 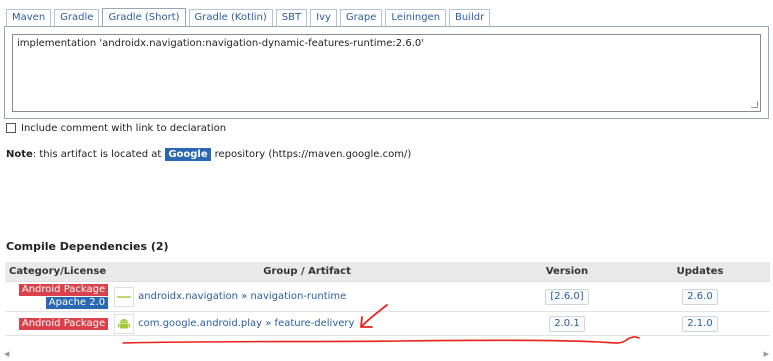 What do you see at coordinates (386, 354) in the screenshot?
I see `horizontal-scrollbar: ◀ ▶` at bounding box center [386, 354].